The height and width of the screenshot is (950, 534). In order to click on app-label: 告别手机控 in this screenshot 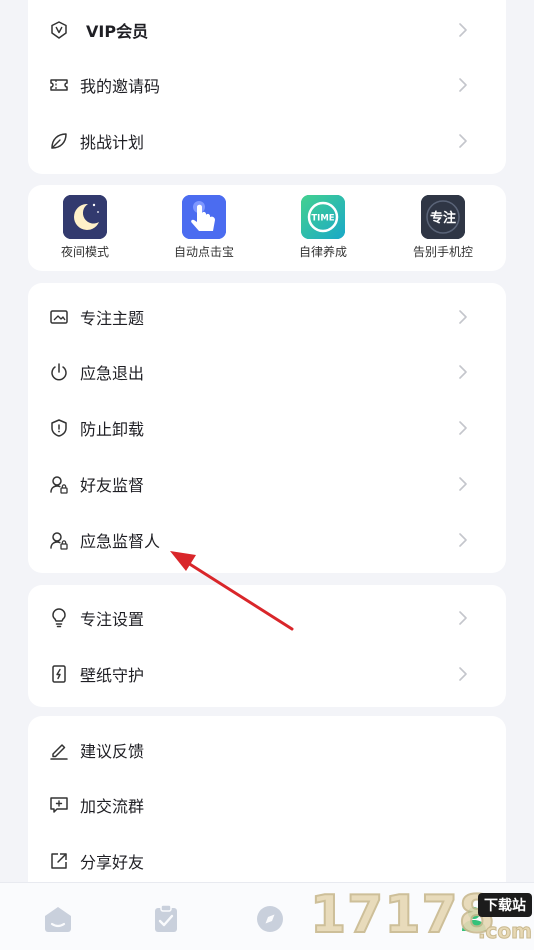, I will do `click(442, 252)`.